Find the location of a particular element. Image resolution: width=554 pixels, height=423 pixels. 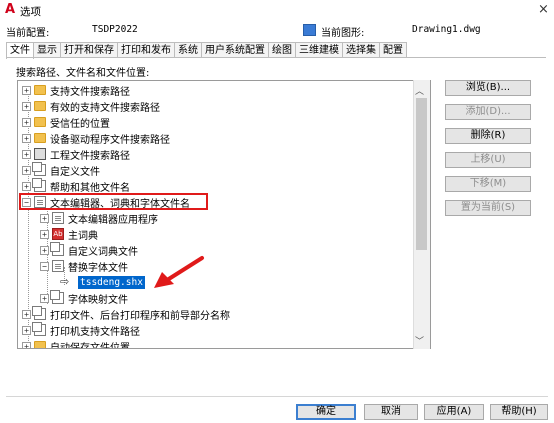

tab-divider is located at coordinates (276, 57).